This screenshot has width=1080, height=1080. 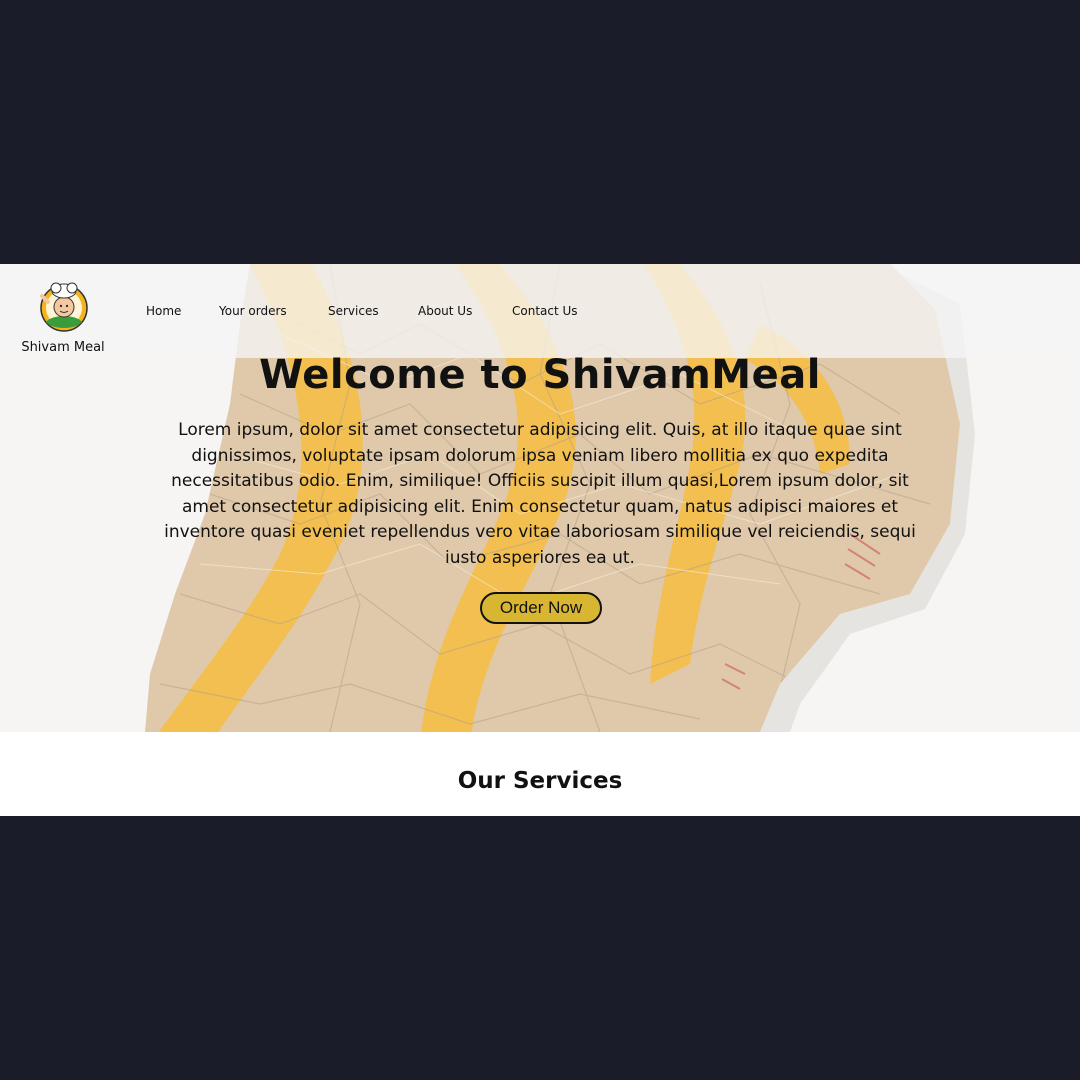 I want to click on nav-services: Services, so click(x=353, y=311).